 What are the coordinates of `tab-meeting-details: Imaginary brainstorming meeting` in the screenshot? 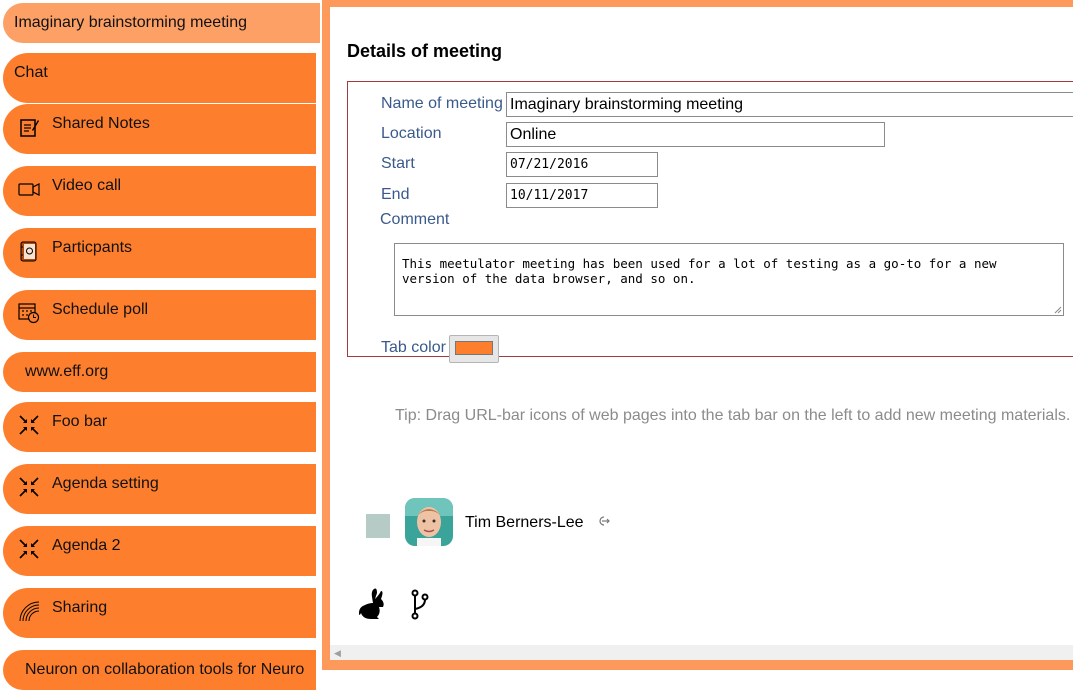 It's located at (161, 23).